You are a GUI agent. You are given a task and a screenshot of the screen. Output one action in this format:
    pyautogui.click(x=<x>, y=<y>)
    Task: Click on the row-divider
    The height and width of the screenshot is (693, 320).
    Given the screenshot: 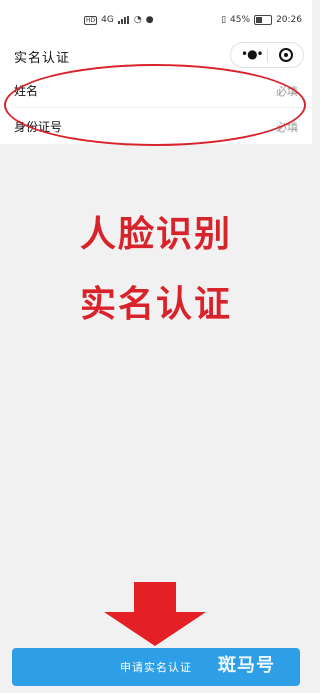 What is the action you would take?
    pyautogui.click(x=163, y=107)
    